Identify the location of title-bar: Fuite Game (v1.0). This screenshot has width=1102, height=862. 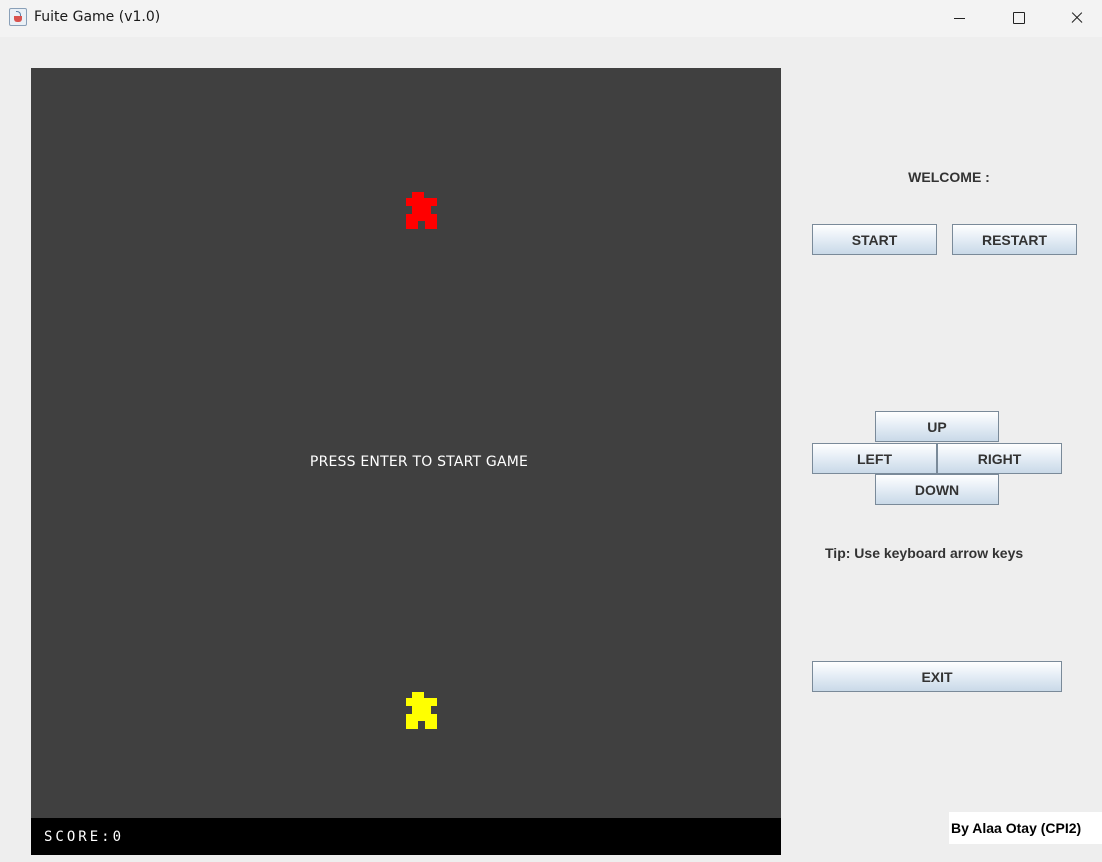
(551, 18).